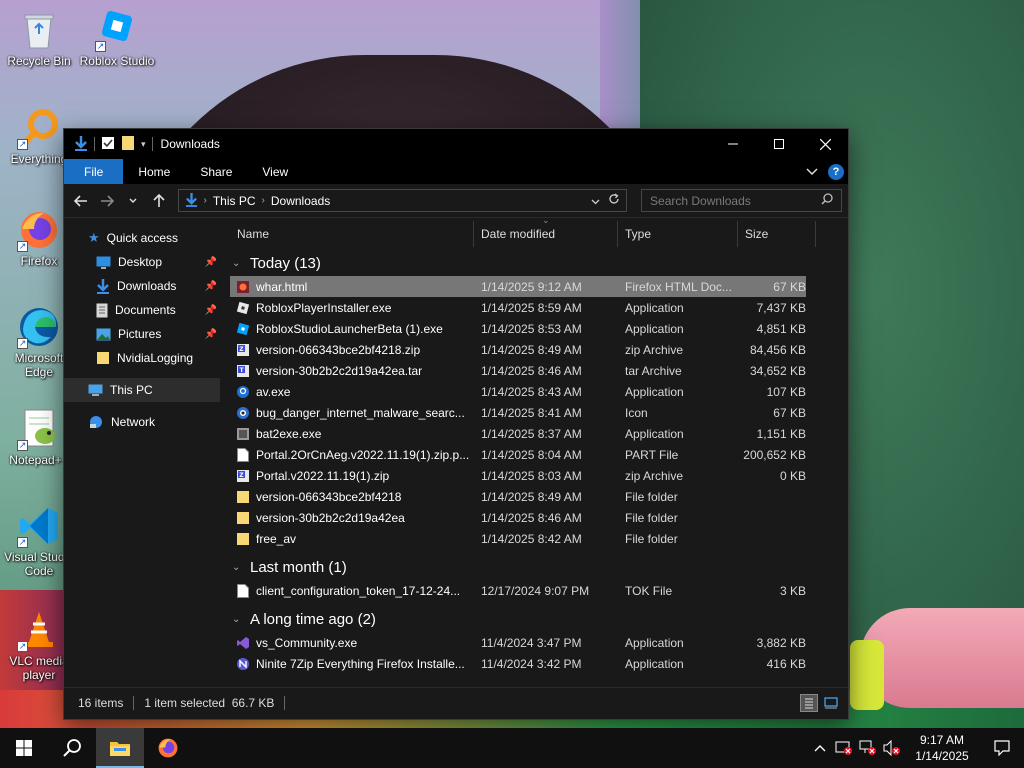  What do you see at coordinates (825, 144) in the screenshot?
I see `close-button` at bounding box center [825, 144].